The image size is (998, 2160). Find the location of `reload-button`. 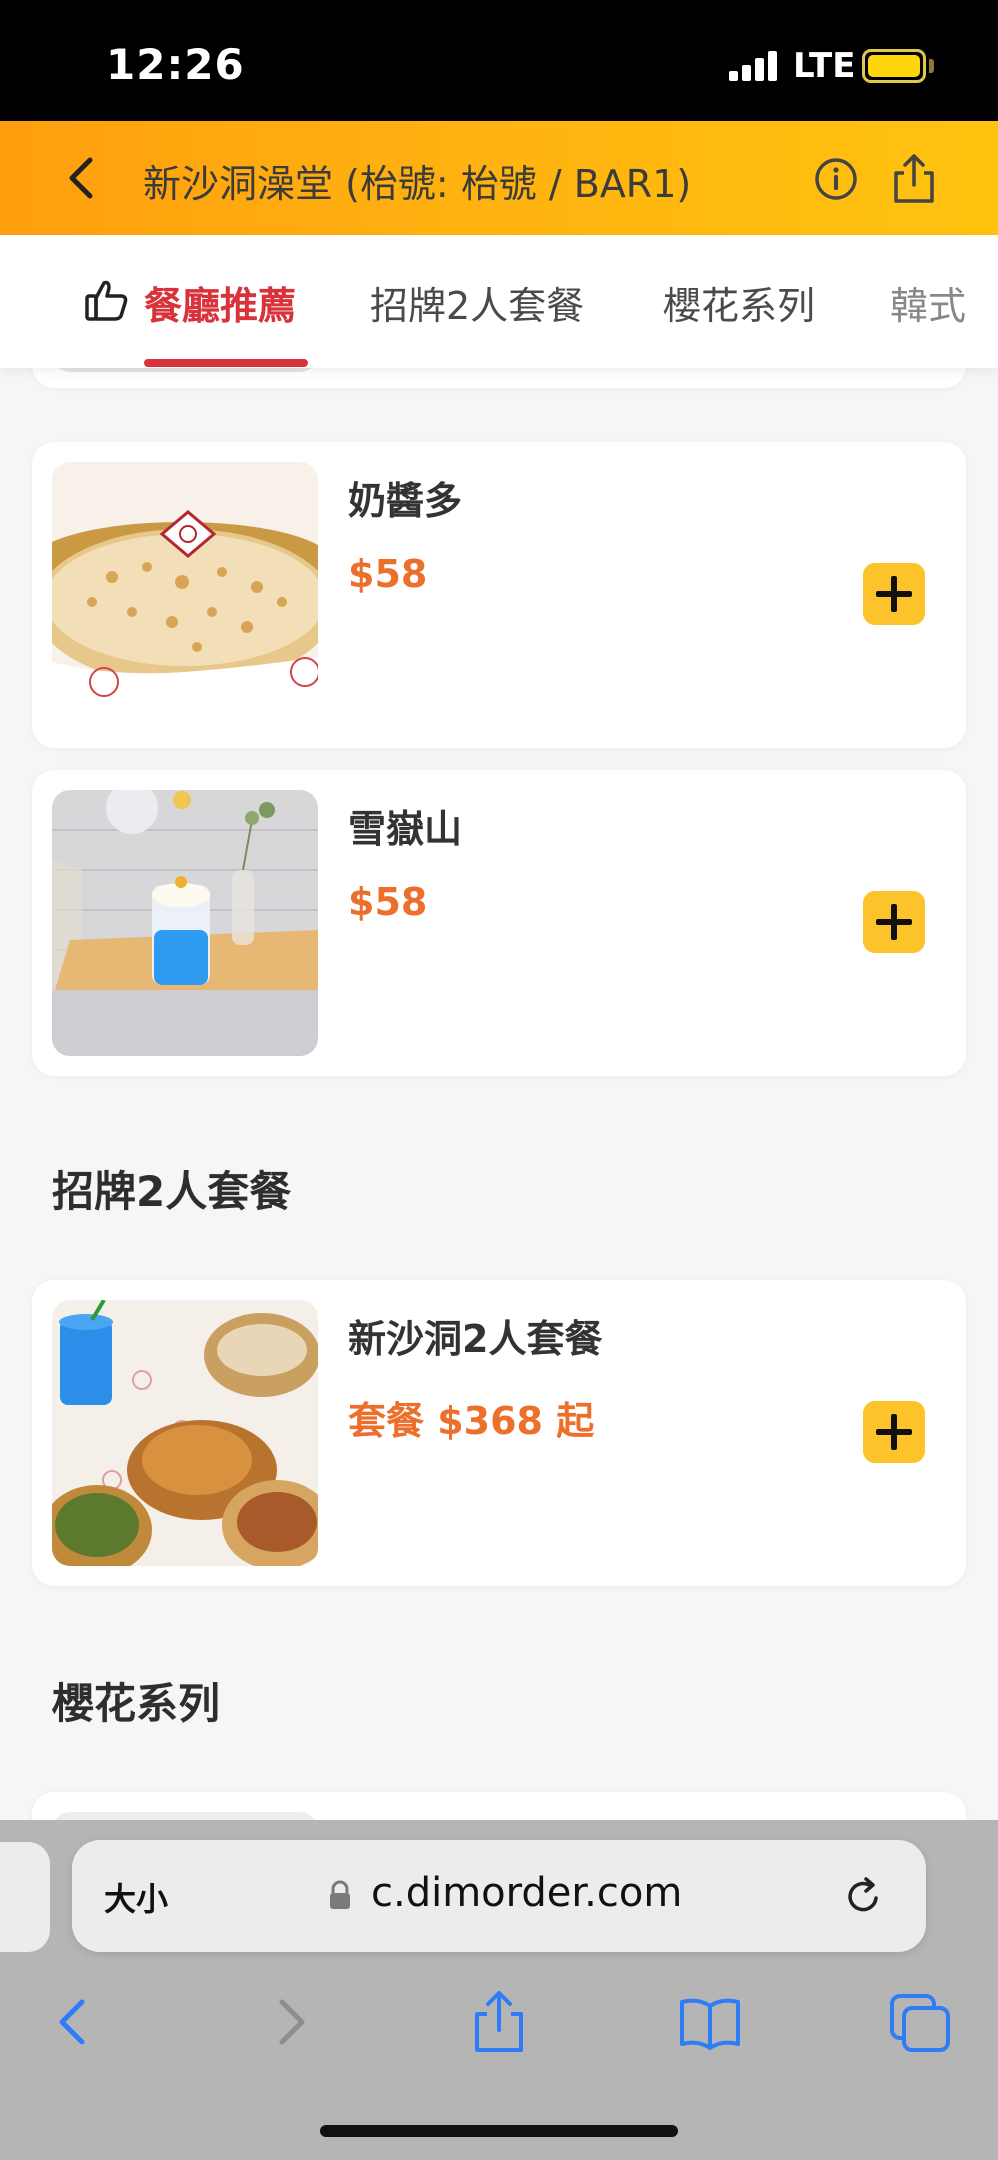

reload-button is located at coordinates (864, 1896).